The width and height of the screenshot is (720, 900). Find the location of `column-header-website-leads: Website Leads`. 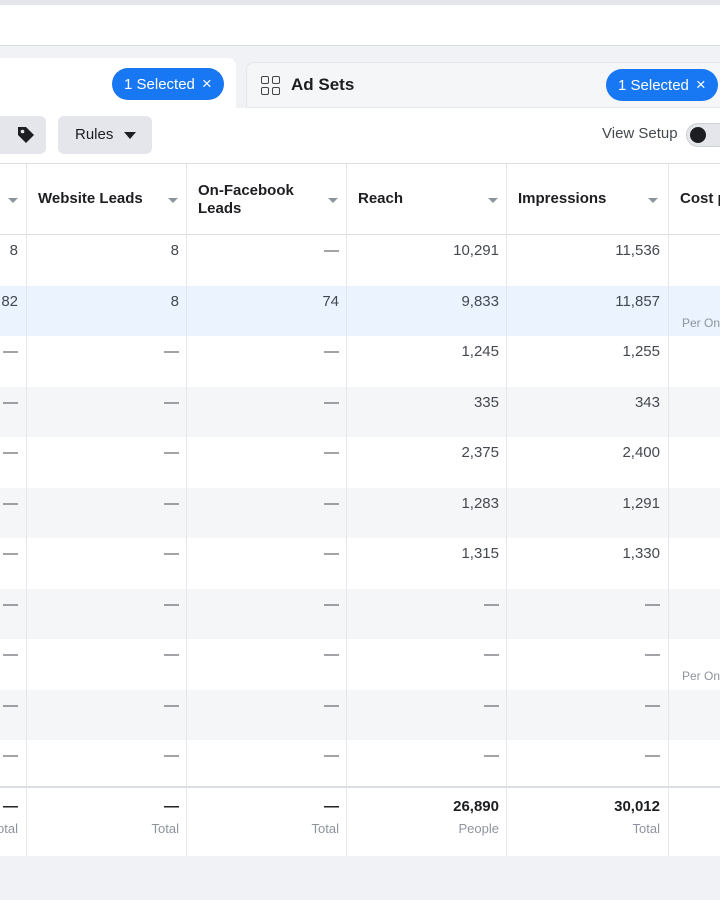

column-header-website-leads: Website Leads is located at coordinates (106, 199).